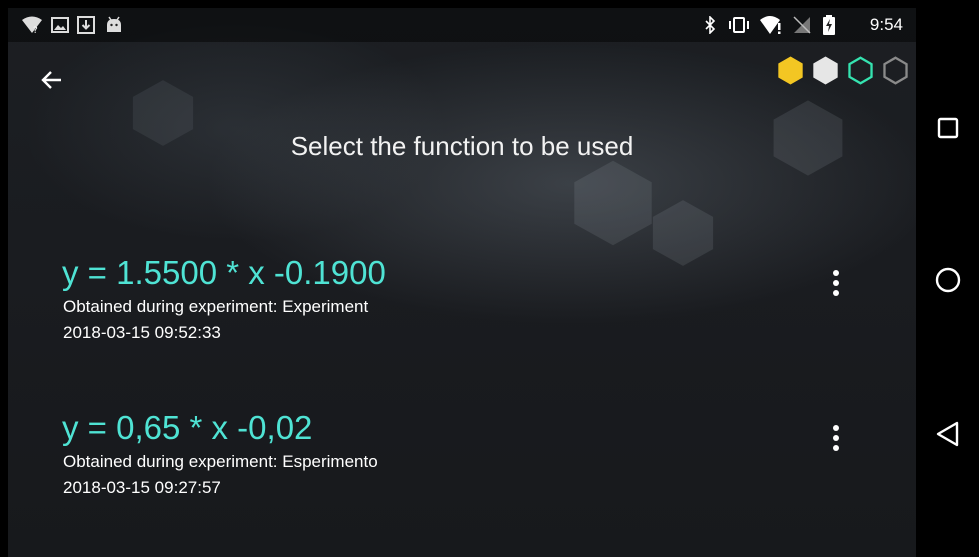 The image size is (979, 557). I want to click on system-back-button, so click(948, 434).